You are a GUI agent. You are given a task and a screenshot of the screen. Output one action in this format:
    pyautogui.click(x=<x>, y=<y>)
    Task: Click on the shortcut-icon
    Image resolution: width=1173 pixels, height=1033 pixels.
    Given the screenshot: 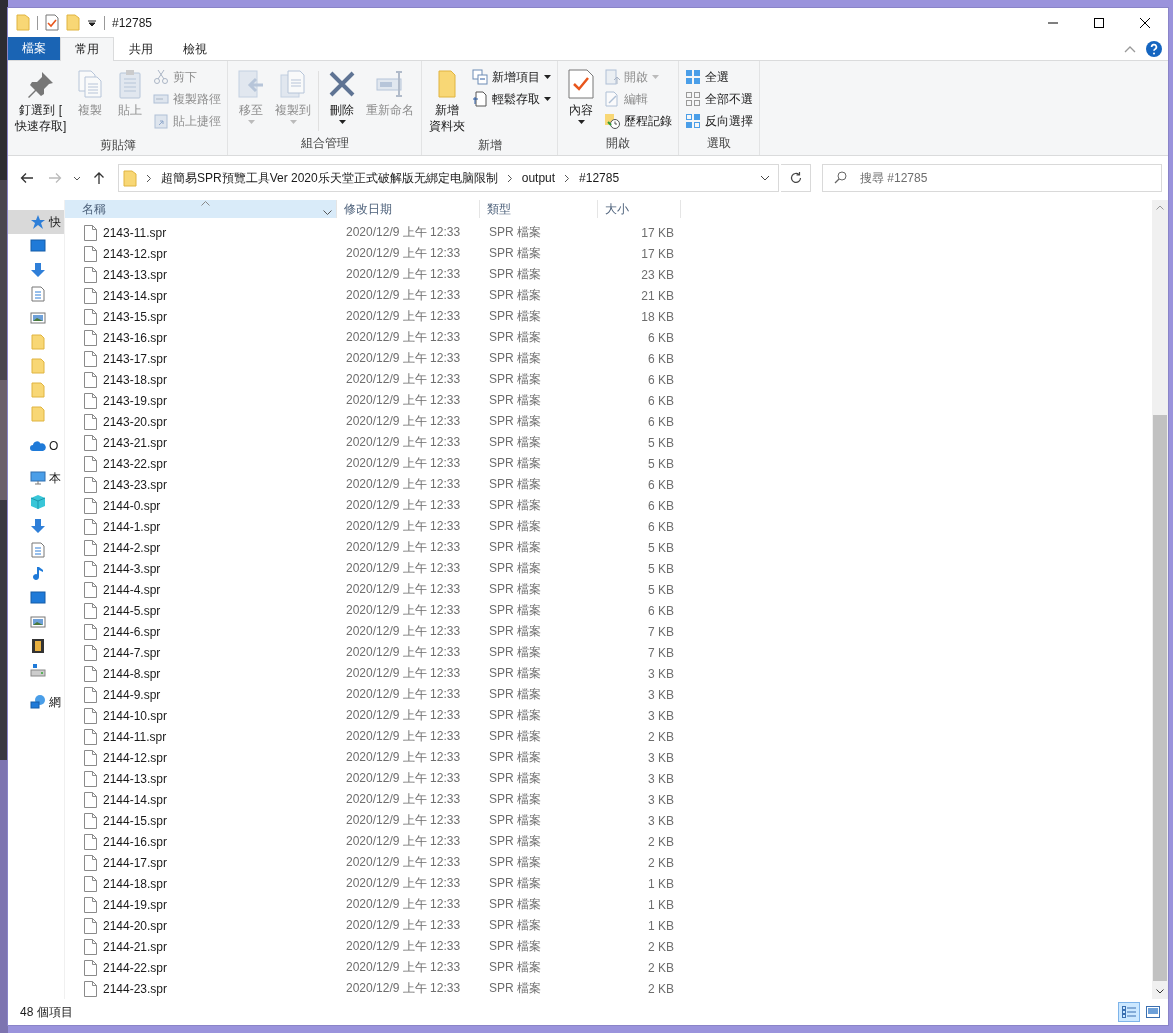 What is the action you would take?
    pyautogui.click(x=161, y=121)
    